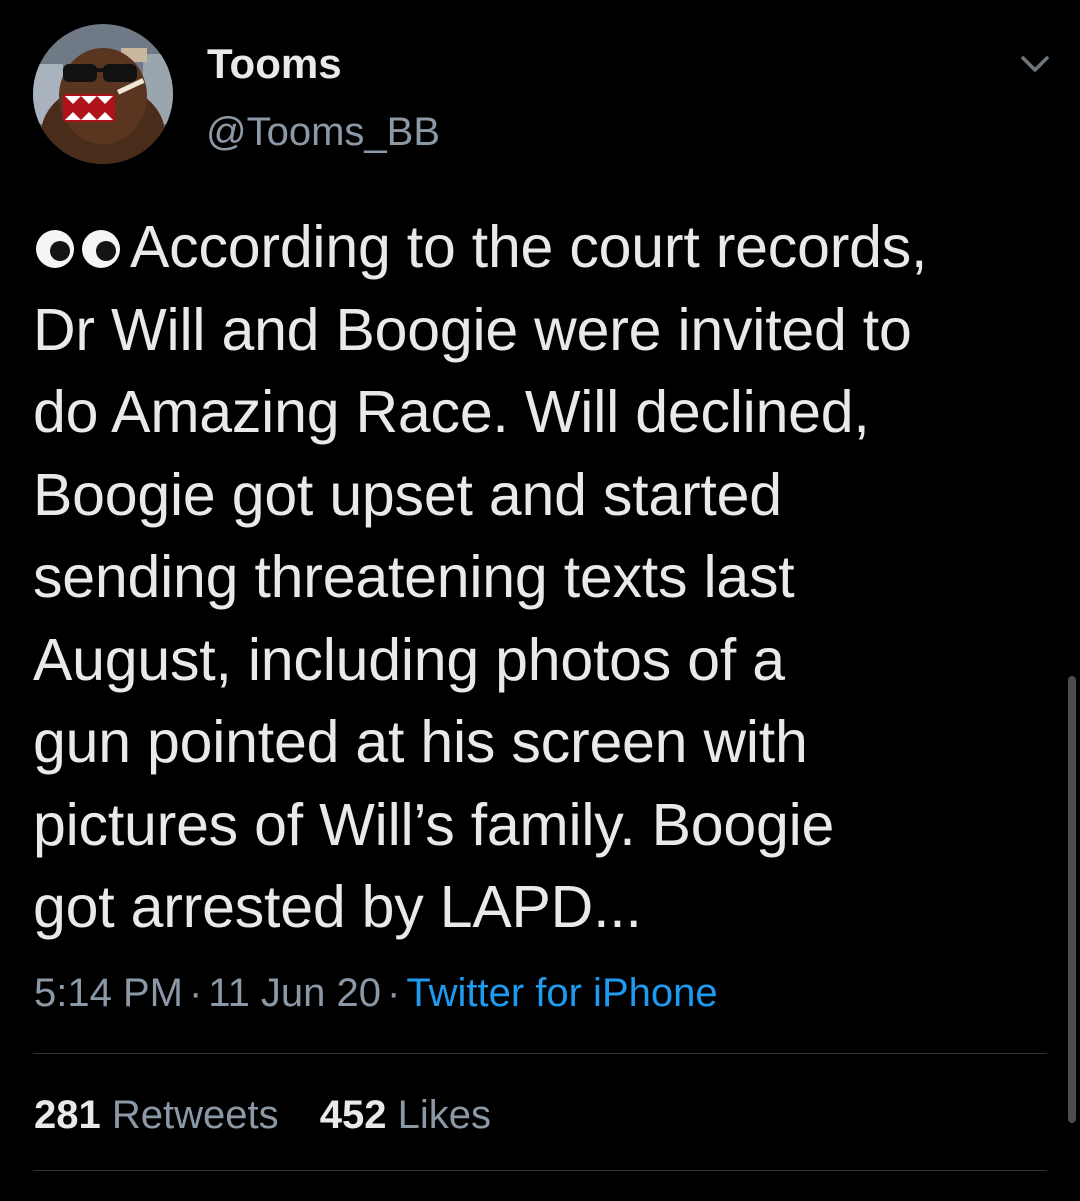 This screenshot has height=1201, width=1080. Describe the element at coordinates (80, 238) in the screenshot. I see `eyes-emoji-icon` at that location.